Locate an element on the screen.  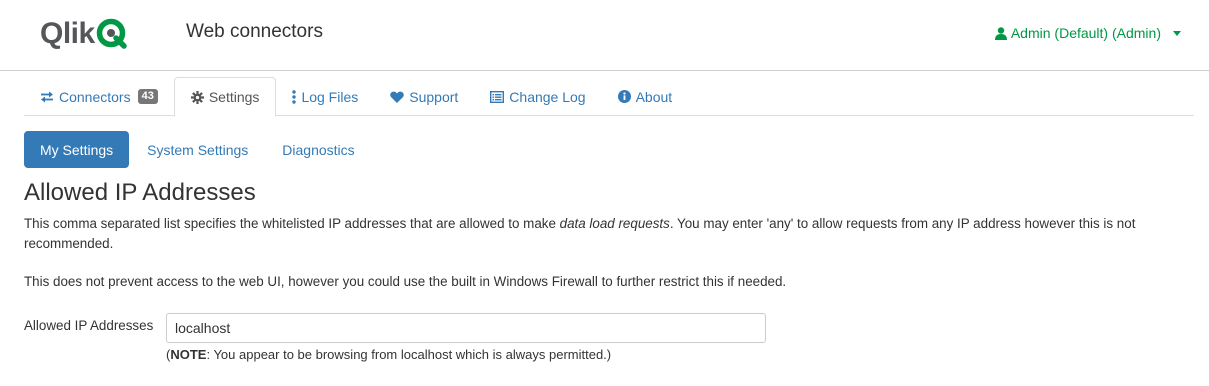
tab-change-log: Change Log is located at coordinates (537, 96).